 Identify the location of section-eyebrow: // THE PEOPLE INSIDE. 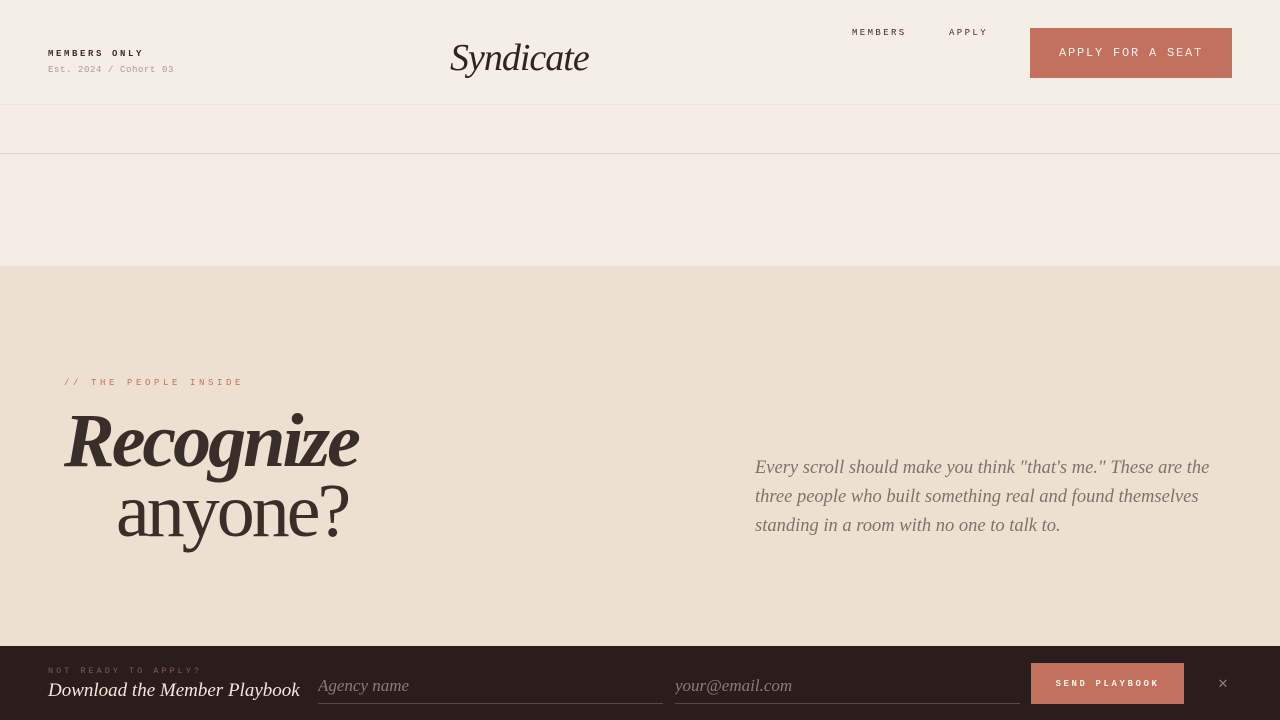
(154, 383).